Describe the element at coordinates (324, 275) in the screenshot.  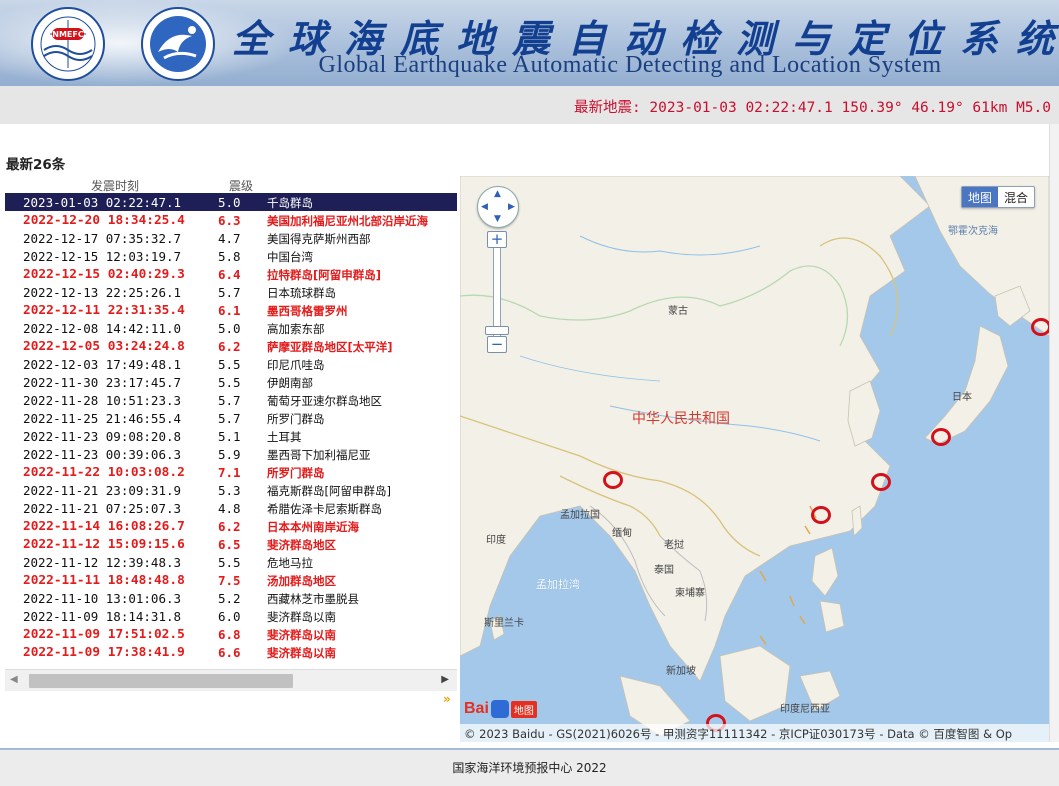
I see `quake-loc: 拉特群岛[阿留申群岛]` at that location.